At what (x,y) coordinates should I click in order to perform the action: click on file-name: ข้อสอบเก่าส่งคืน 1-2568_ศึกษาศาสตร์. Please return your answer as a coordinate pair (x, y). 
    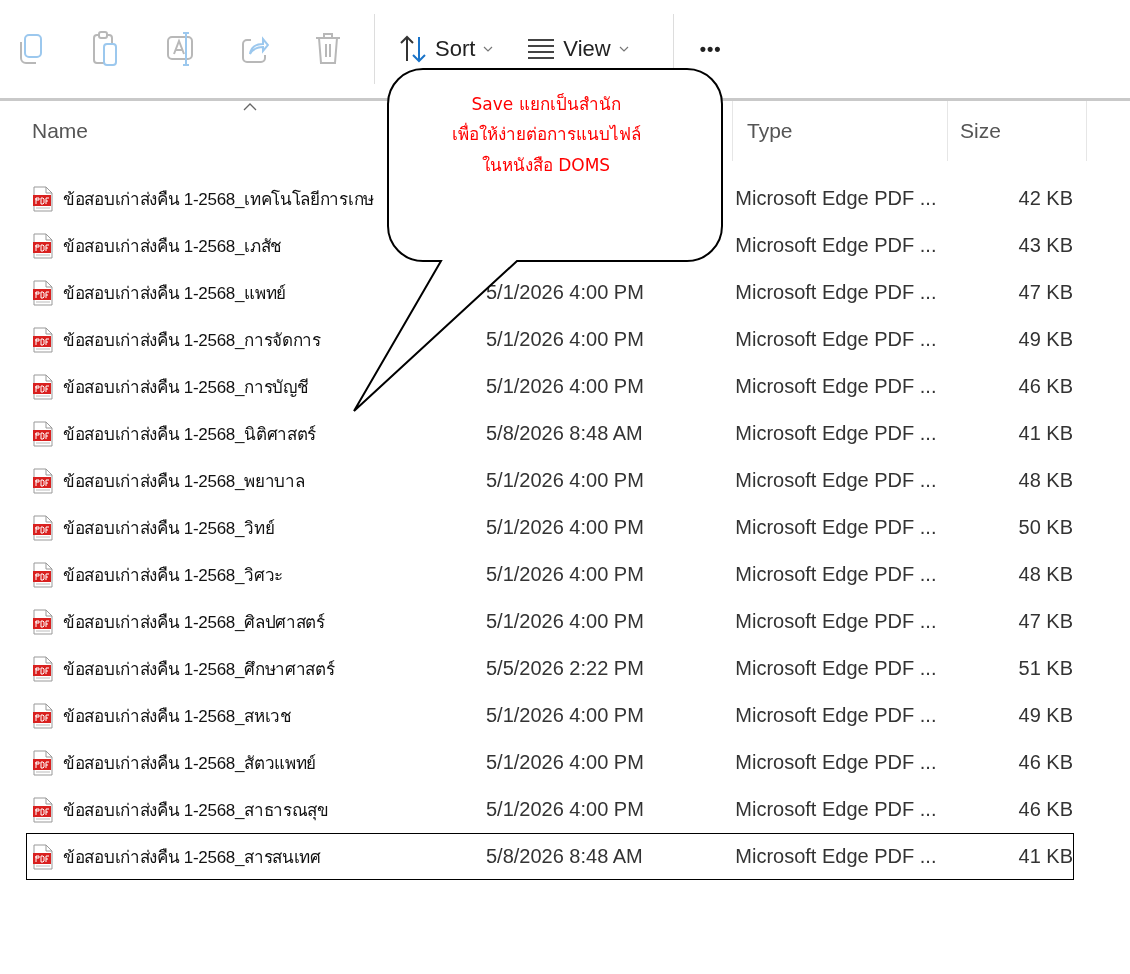
    Looking at the image, I should click on (199, 670).